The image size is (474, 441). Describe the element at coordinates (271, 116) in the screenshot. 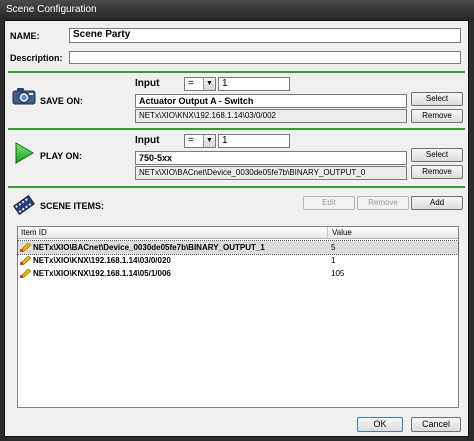

I see `save-on-target-path: NETx\XIO\KNX\192.168.1.14\03/0/002` at that location.